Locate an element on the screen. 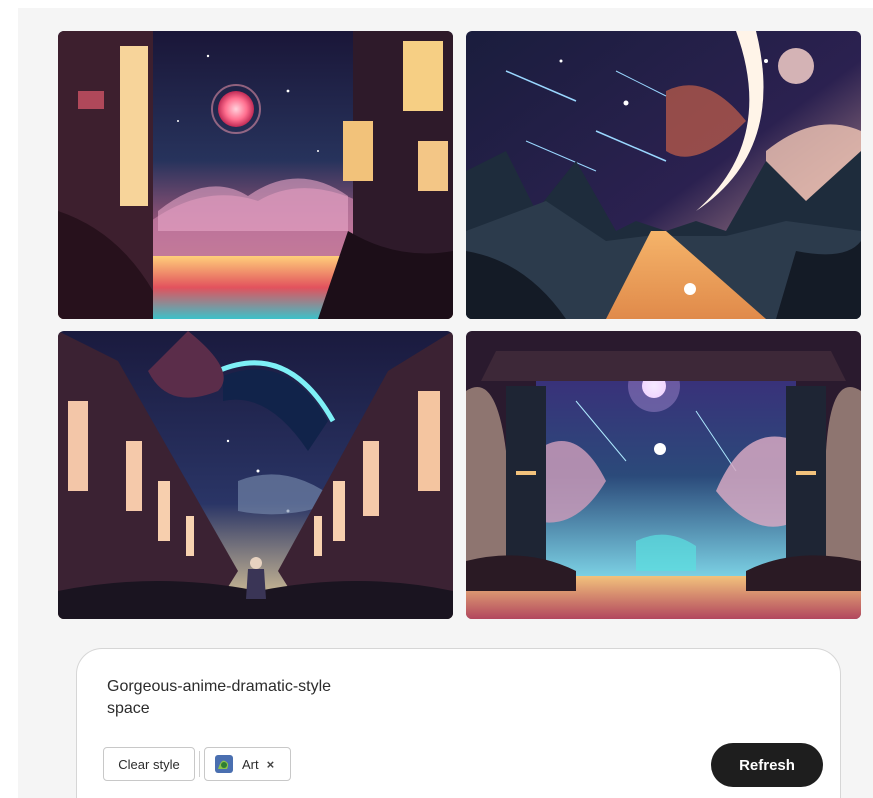  art-style-thumbnail-icon is located at coordinates (224, 764).